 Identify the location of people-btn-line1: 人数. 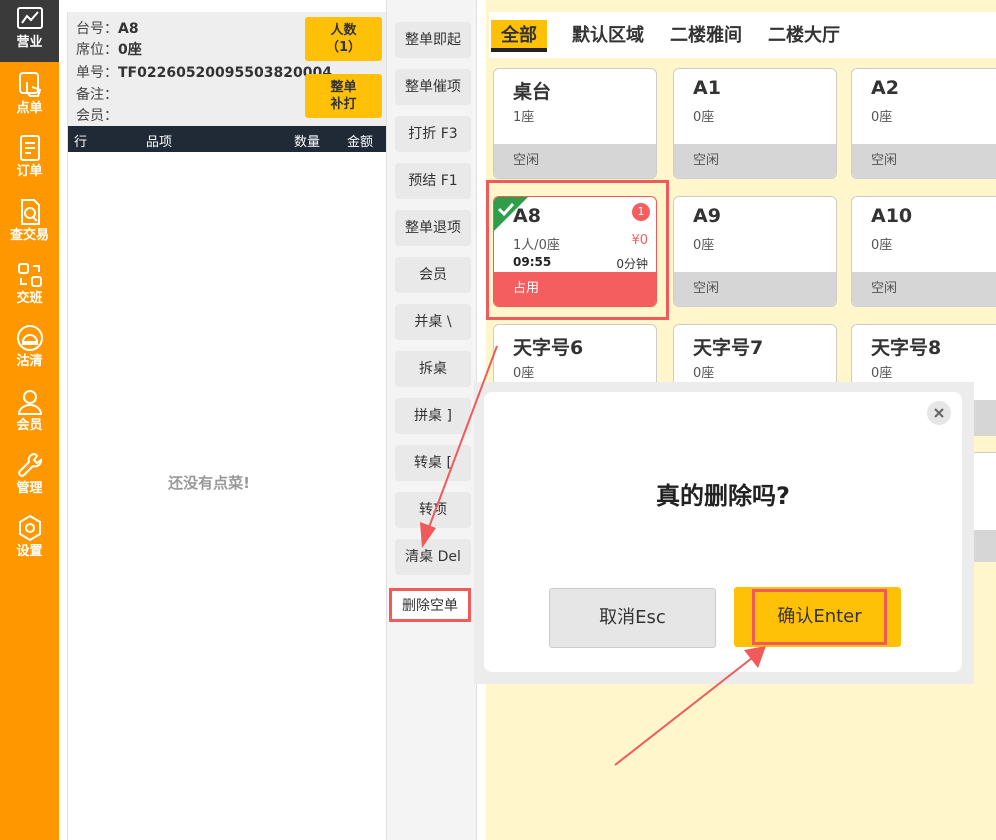
(343, 30).